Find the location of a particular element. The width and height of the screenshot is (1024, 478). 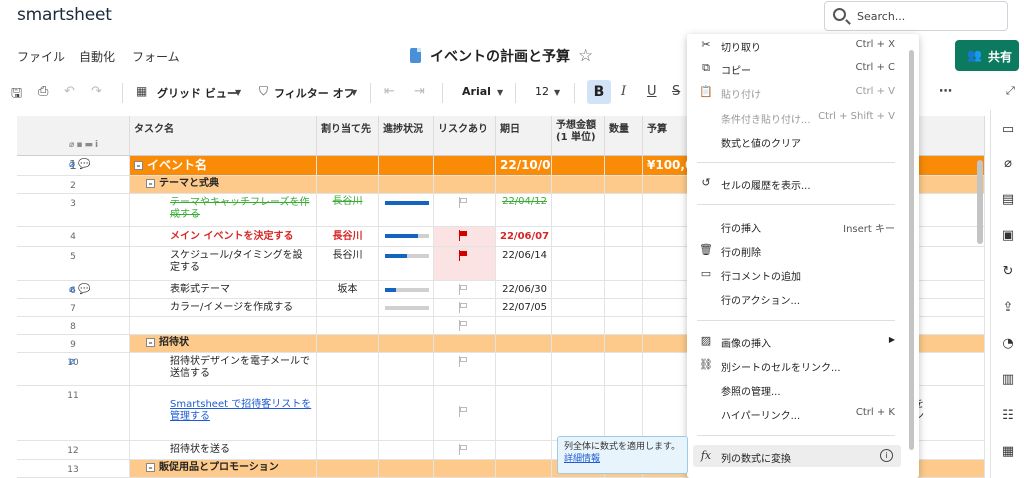

col-header-date: 期日 is located at coordinates (524, 136).